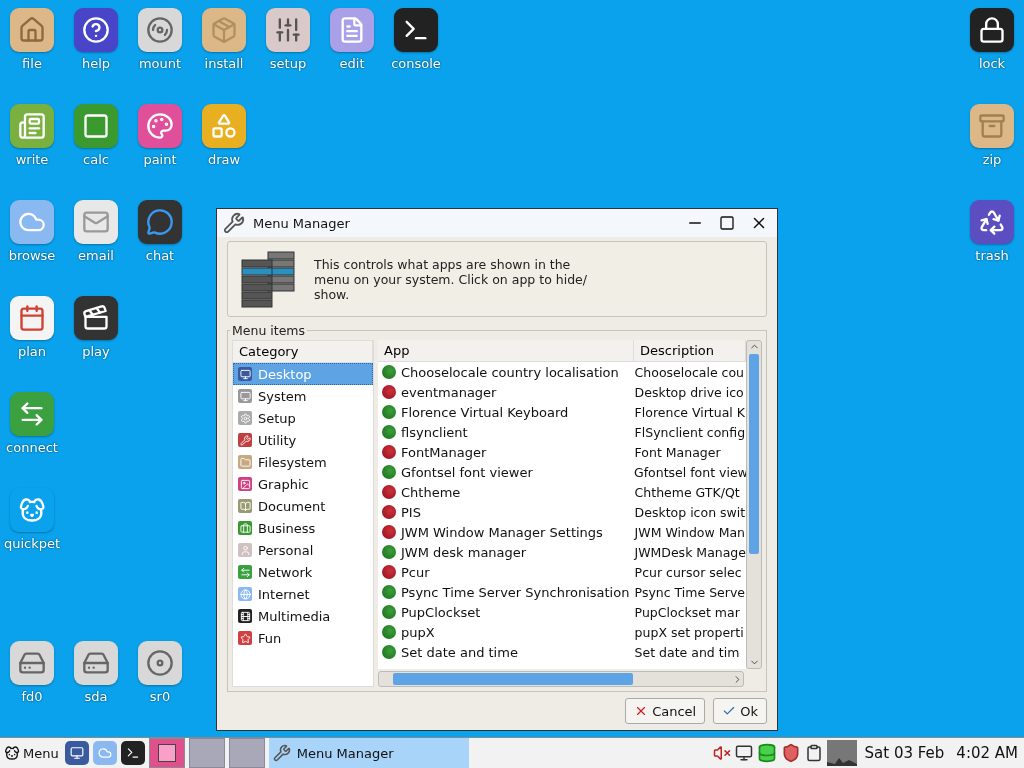 The width and height of the screenshot is (1024, 768). I want to click on description-cell-text: FlSynclient config, so click(689, 432).